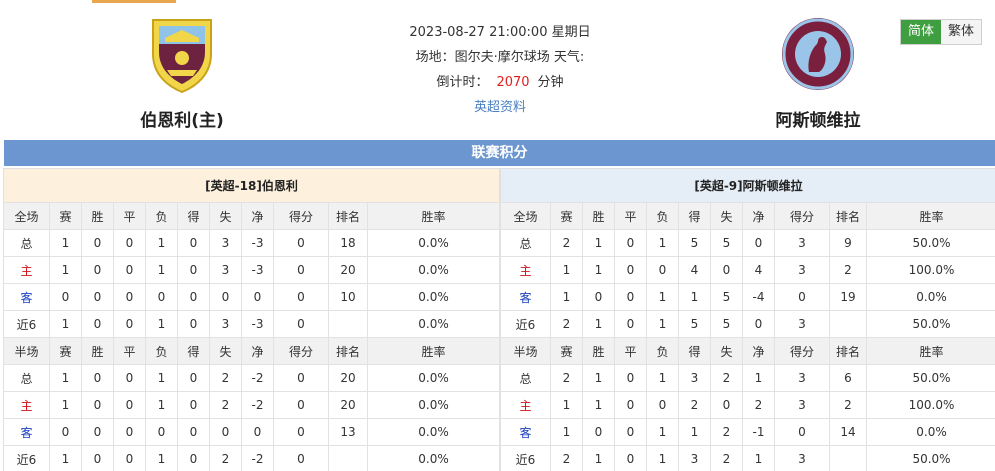  I want to click on header-lost: 负, so click(662, 351).